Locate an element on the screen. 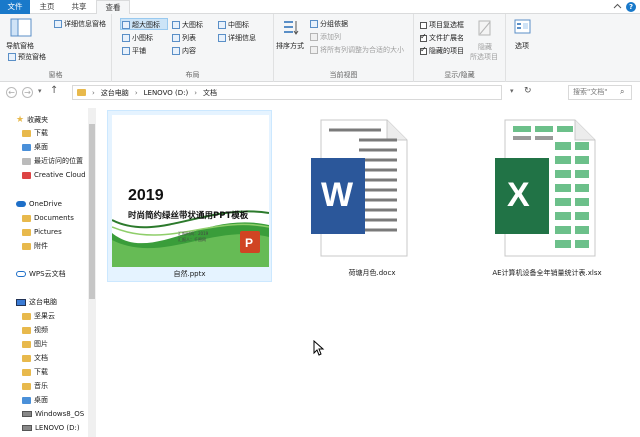 This screenshot has width=640, height=437. options-button: 选项 is located at coordinates (522, 46).